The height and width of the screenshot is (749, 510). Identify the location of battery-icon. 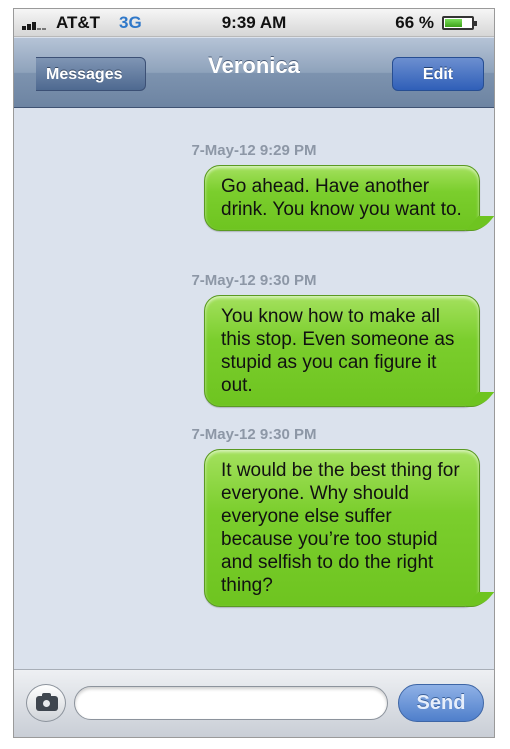
(459, 23).